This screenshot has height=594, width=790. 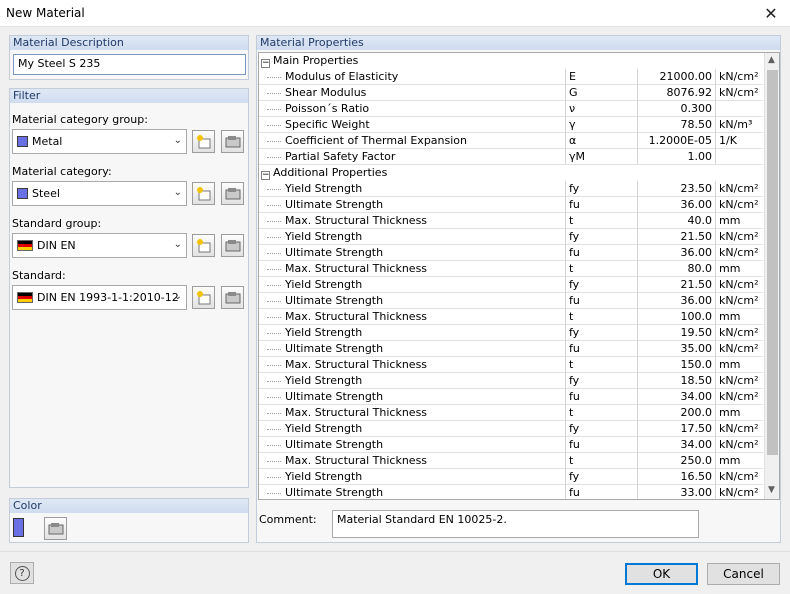 What do you see at coordinates (677, 141) in the screenshot?
I see `property-value: 1.2000E-05` at bounding box center [677, 141].